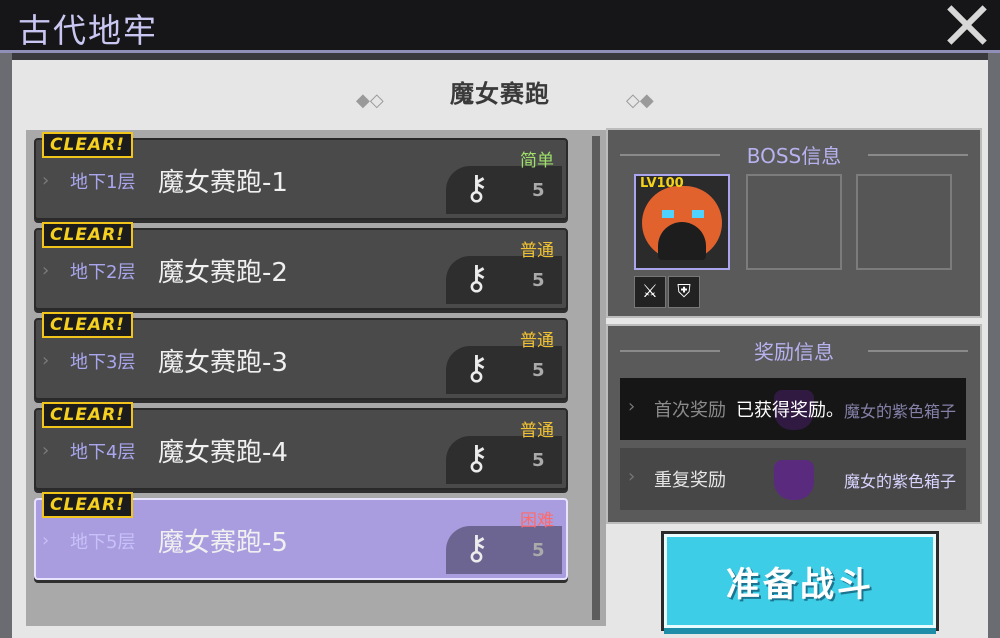 This screenshot has height=638, width=1000. Describe the element at coordinates (223, 543) in the screenshot. I see `stage-name: 魔女赛跑-5` at that location.